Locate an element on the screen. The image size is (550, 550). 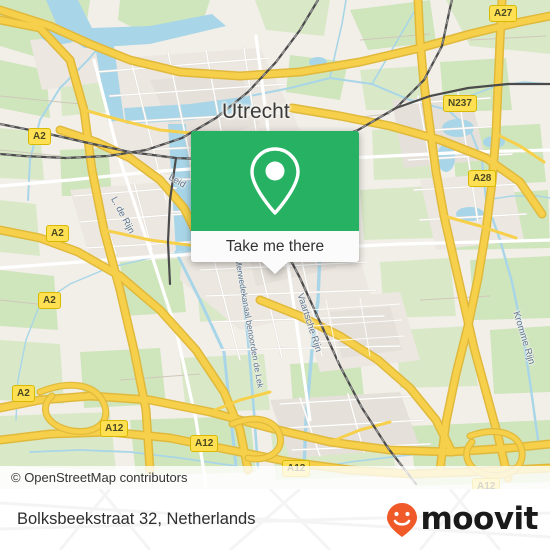
road-shield-a28: A28 is located at coordinates (482, 178).